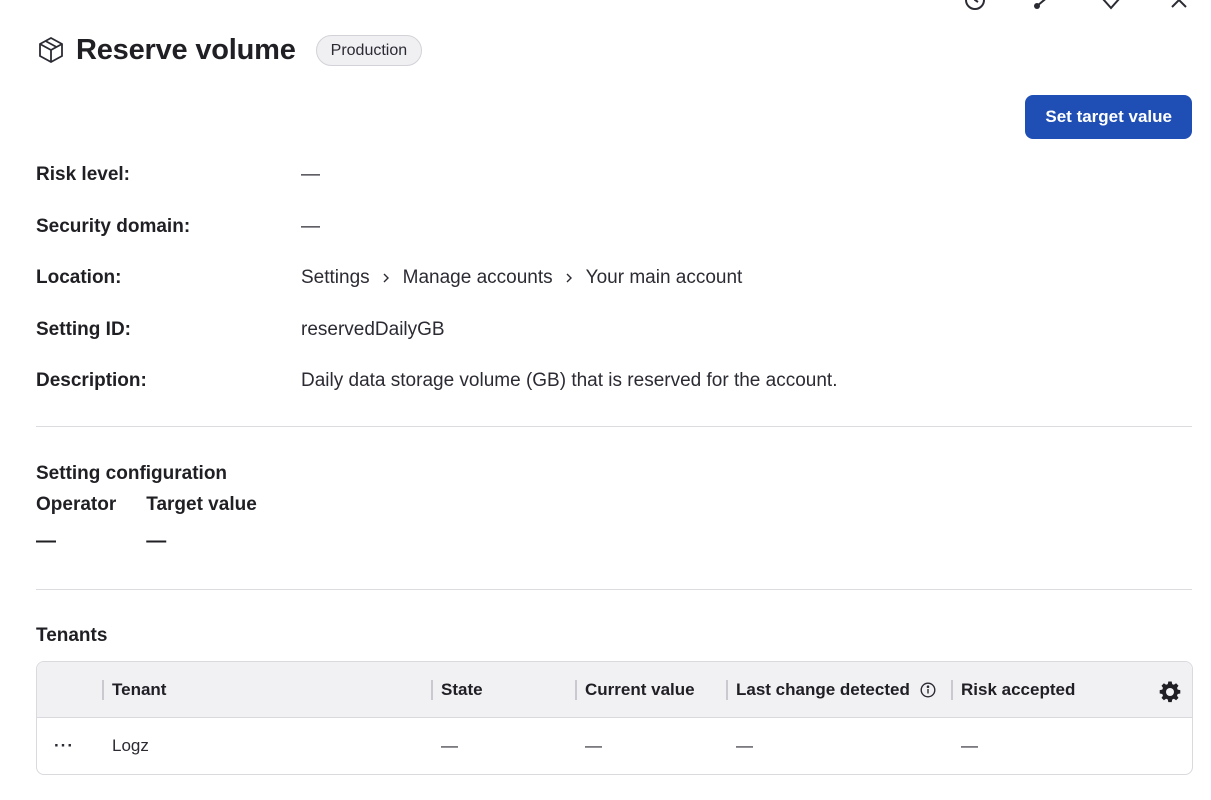  What do you see at coordinates (201, 523) in the screenshot?
I see `target-value-field: Target value —` at bounding box center [201, 523].